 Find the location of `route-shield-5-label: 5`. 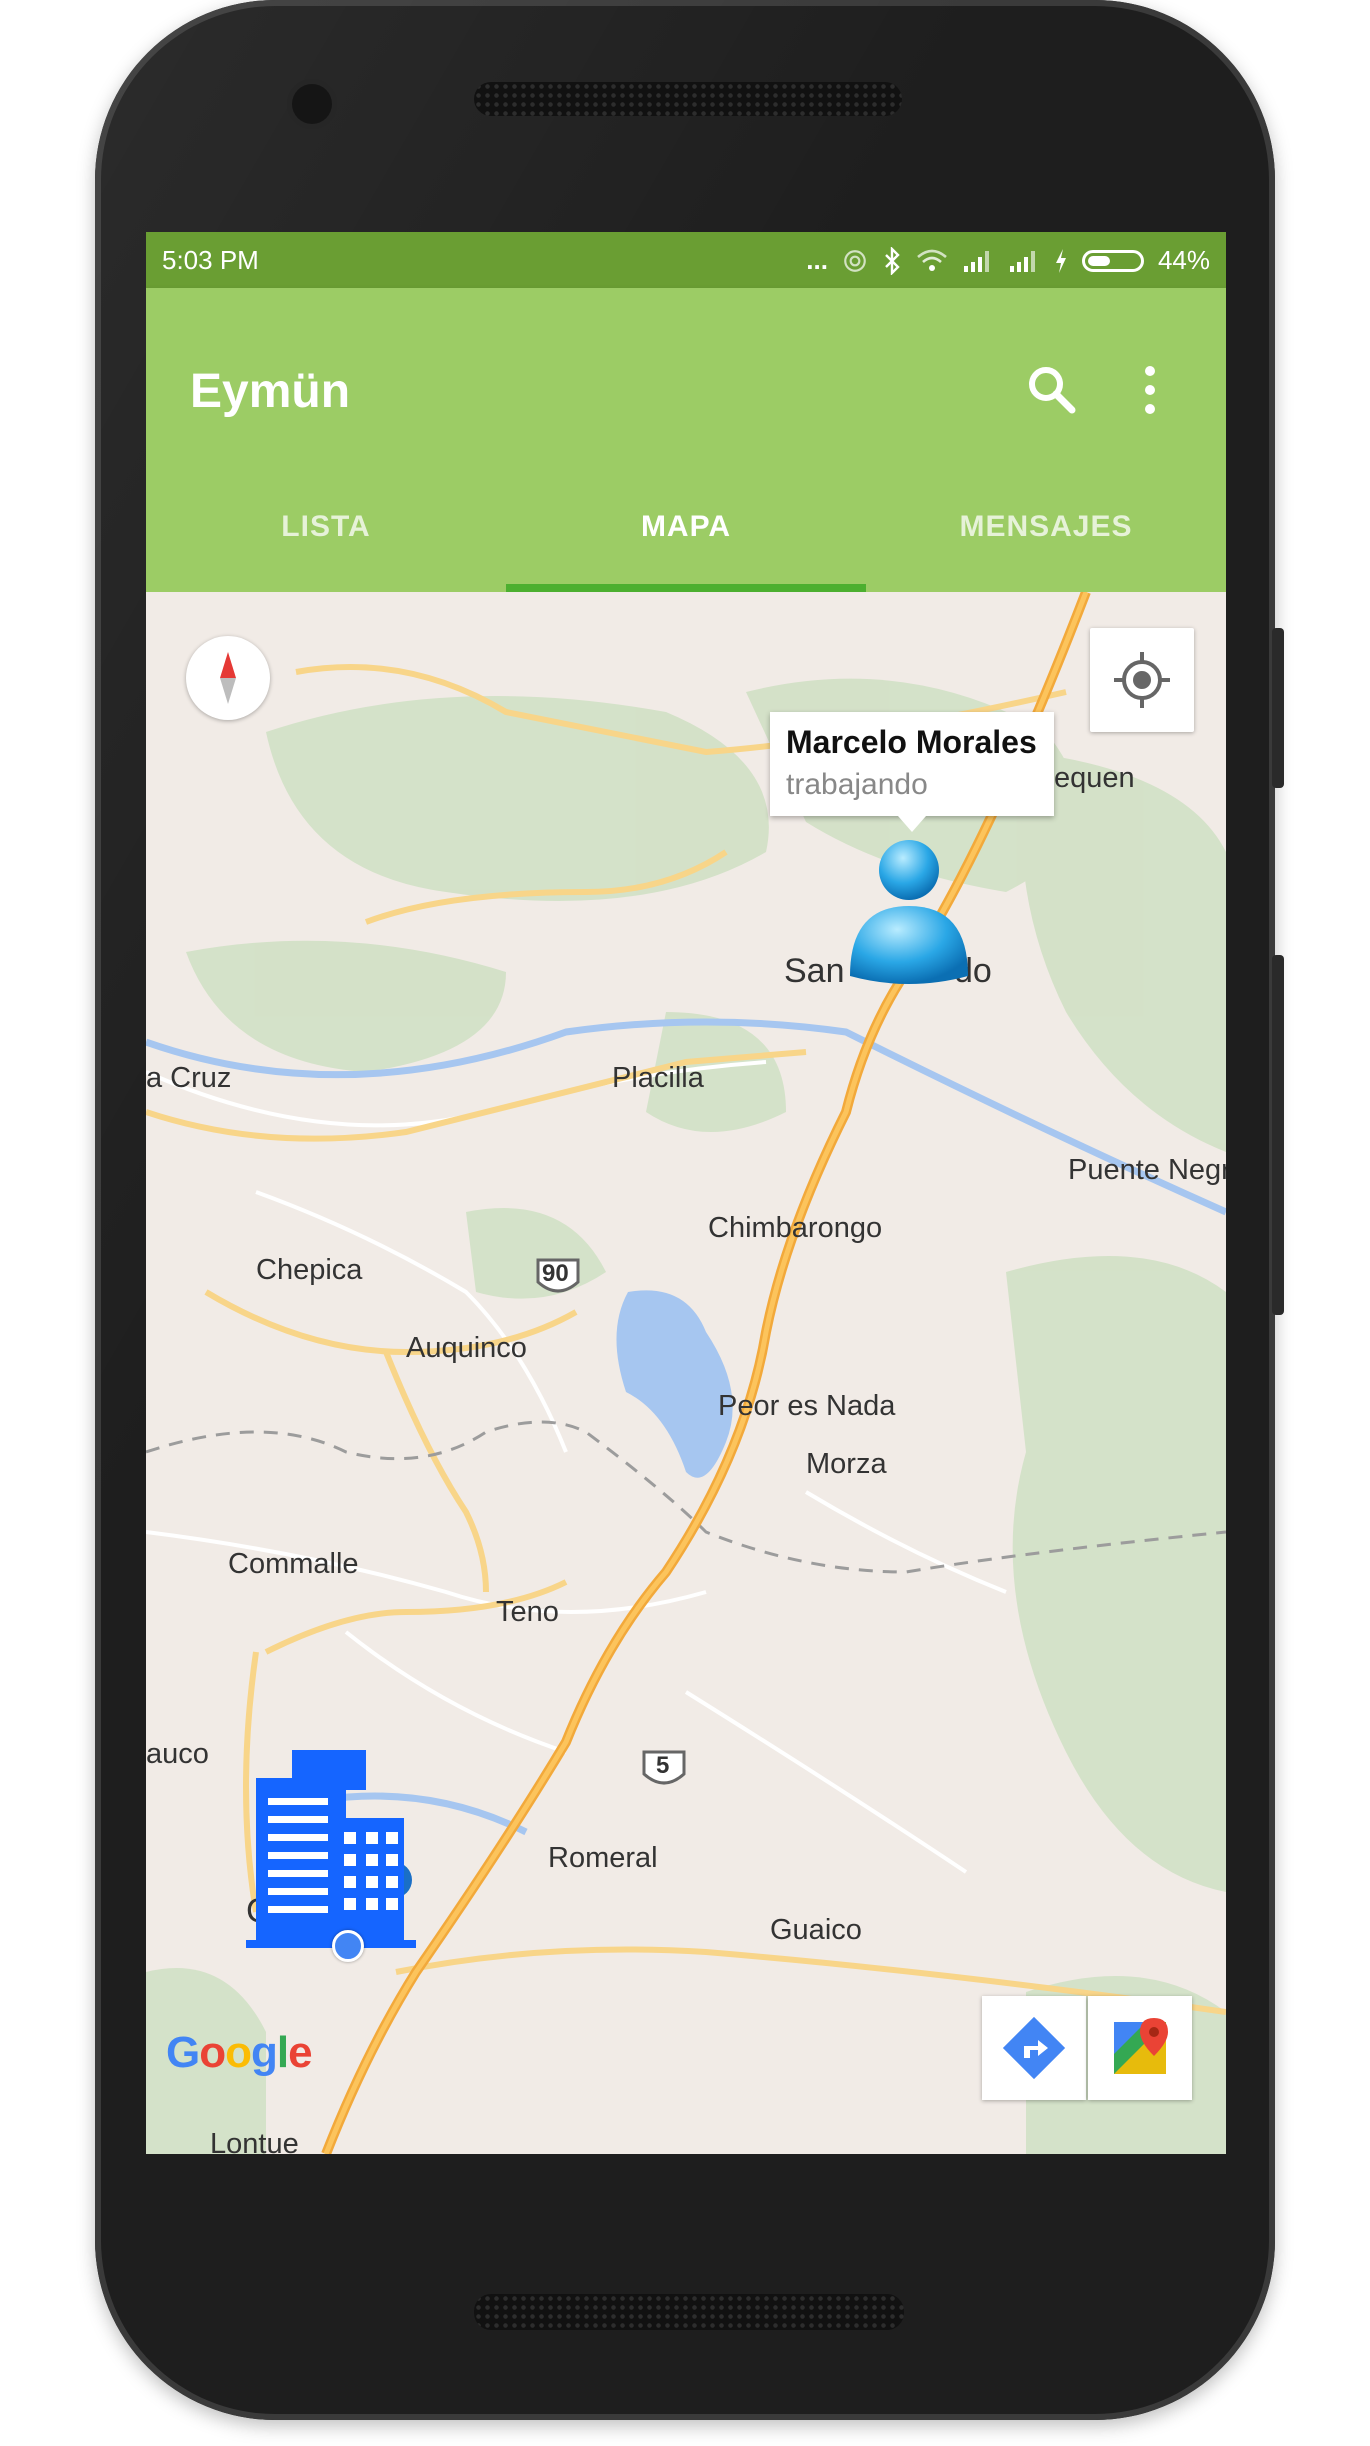

route-shield-5-label: 5 is located at coordinates (663, 1765).